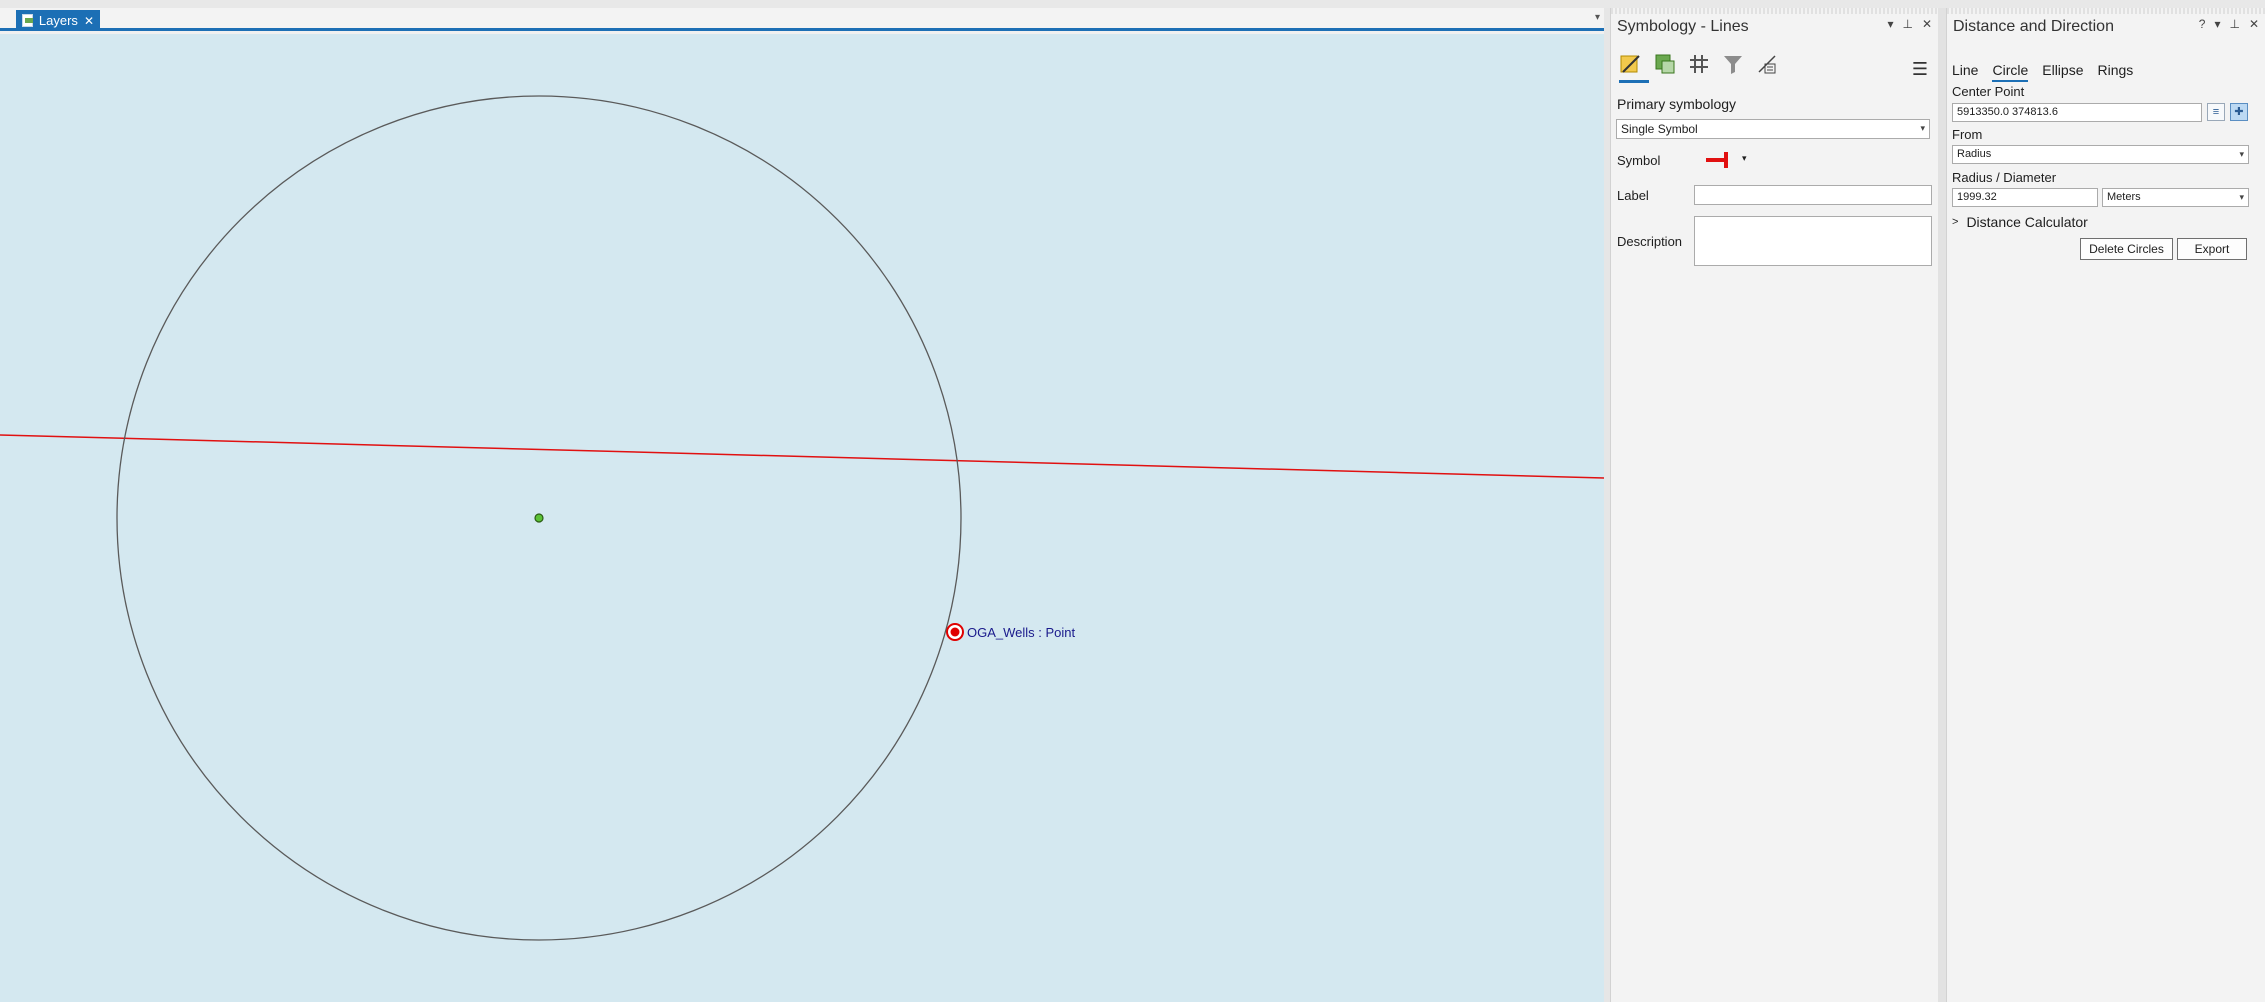  What do you see at coordinates (2004, 177) in the screenshot?
I see `radius-label: Radius / Diameter` at bounding box center [2004, 177].